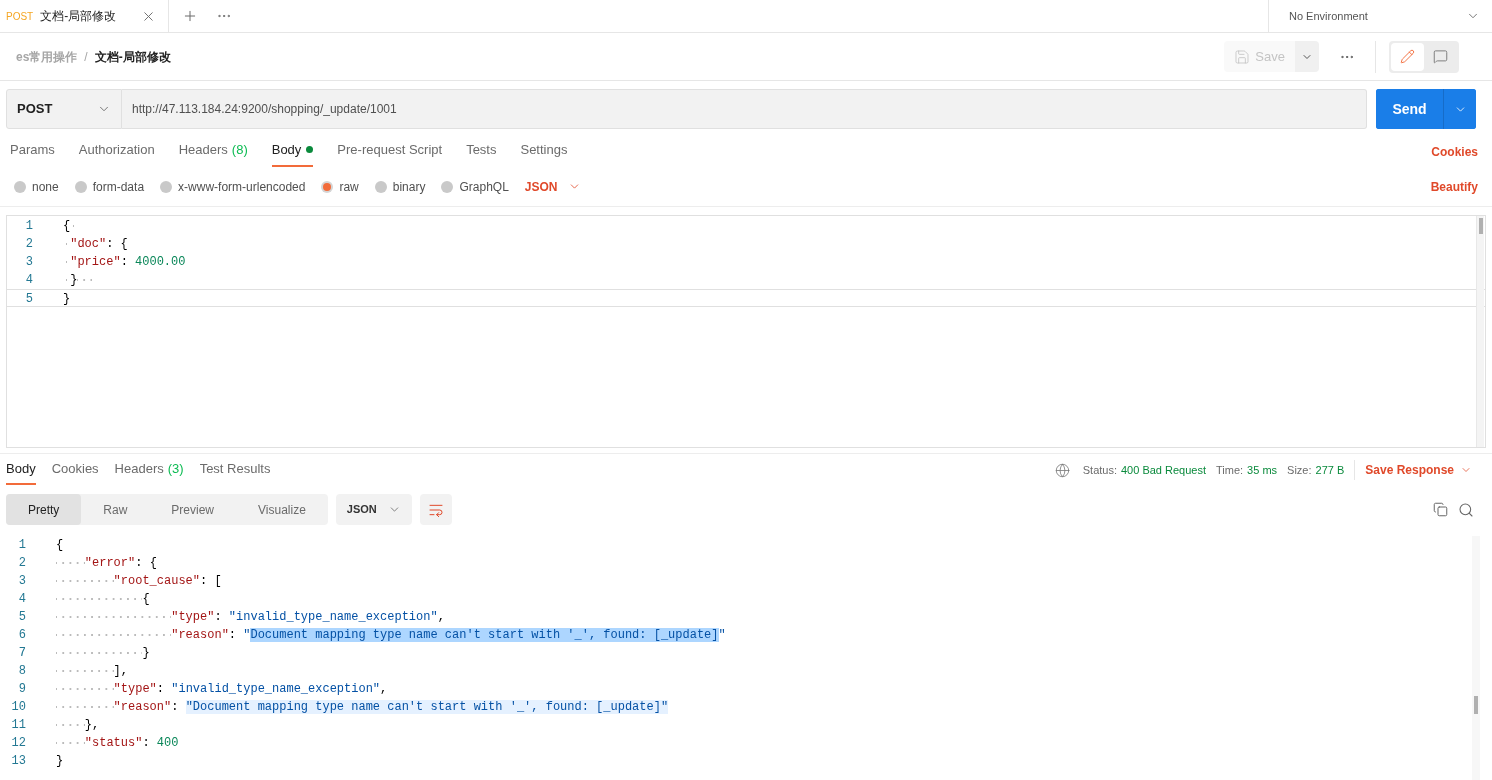 The height and width of the screenshot is (780, 1492). Describe the element at coordinates (44, 509) in the screenshot. I see `view-mode-tab: Pretty` at that location.